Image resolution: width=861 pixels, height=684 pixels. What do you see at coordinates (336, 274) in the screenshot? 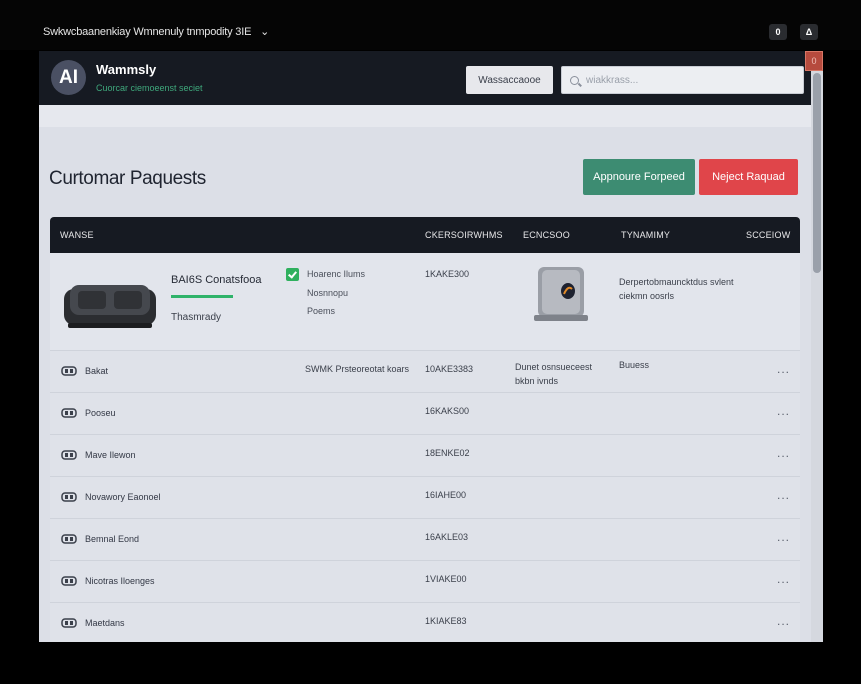
I see `feature-item: Hoarenc Ilums` at bounding box center [336, 274].